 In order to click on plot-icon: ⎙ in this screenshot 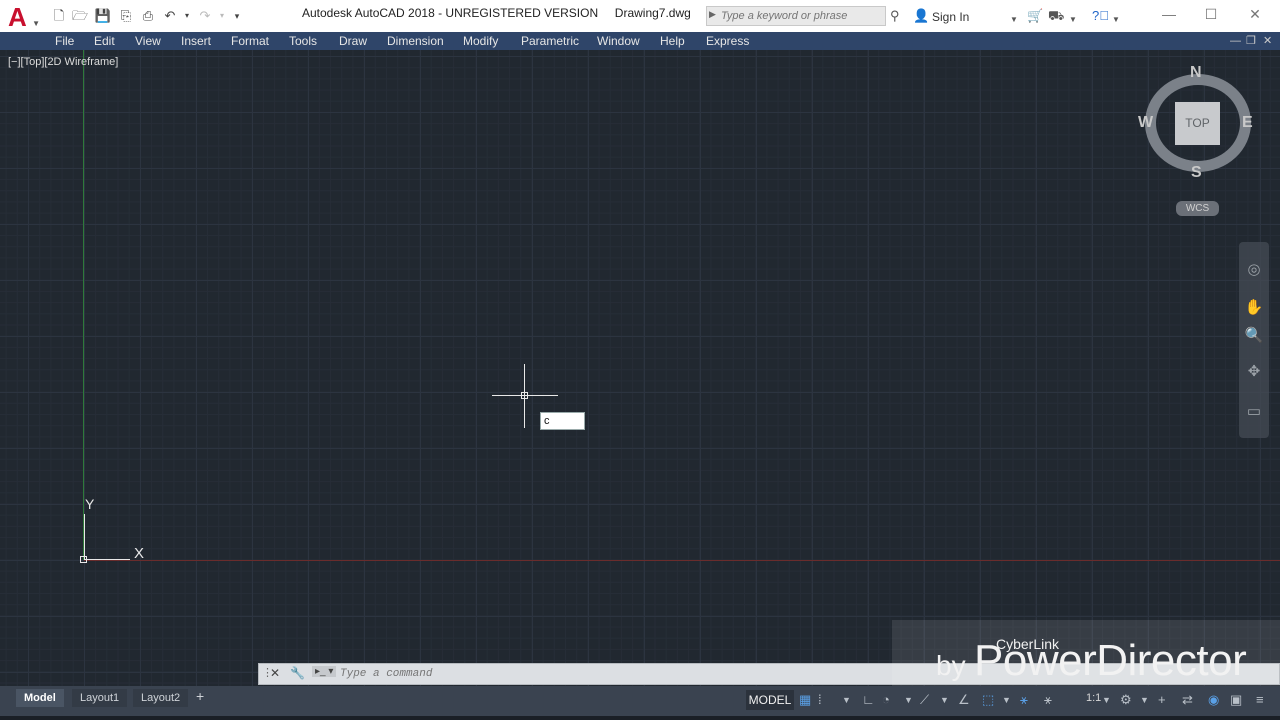, I will do `click(148, 16)`.